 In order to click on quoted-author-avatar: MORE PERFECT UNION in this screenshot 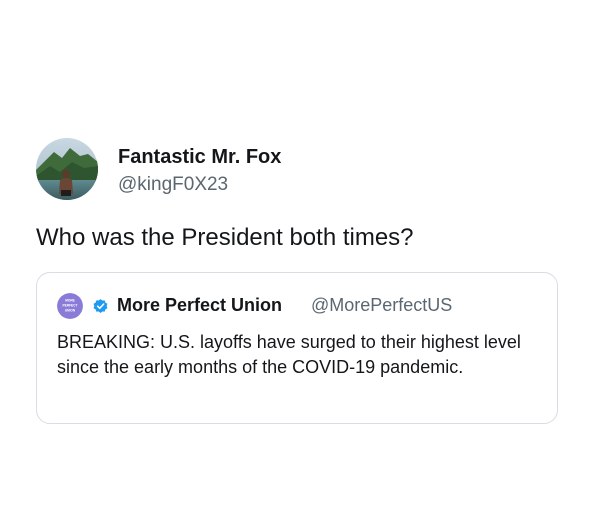, I will do `click(70, 306)`.